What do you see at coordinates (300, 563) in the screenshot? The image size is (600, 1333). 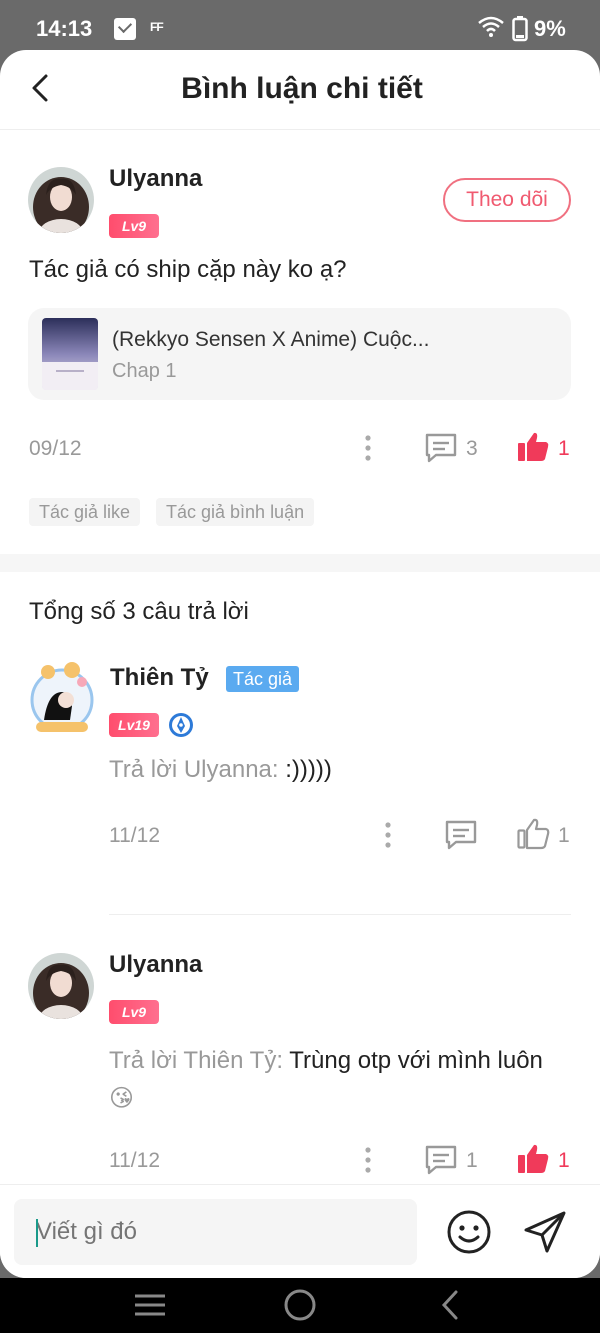 I see `section-divider` at bounding box center [300, 563].